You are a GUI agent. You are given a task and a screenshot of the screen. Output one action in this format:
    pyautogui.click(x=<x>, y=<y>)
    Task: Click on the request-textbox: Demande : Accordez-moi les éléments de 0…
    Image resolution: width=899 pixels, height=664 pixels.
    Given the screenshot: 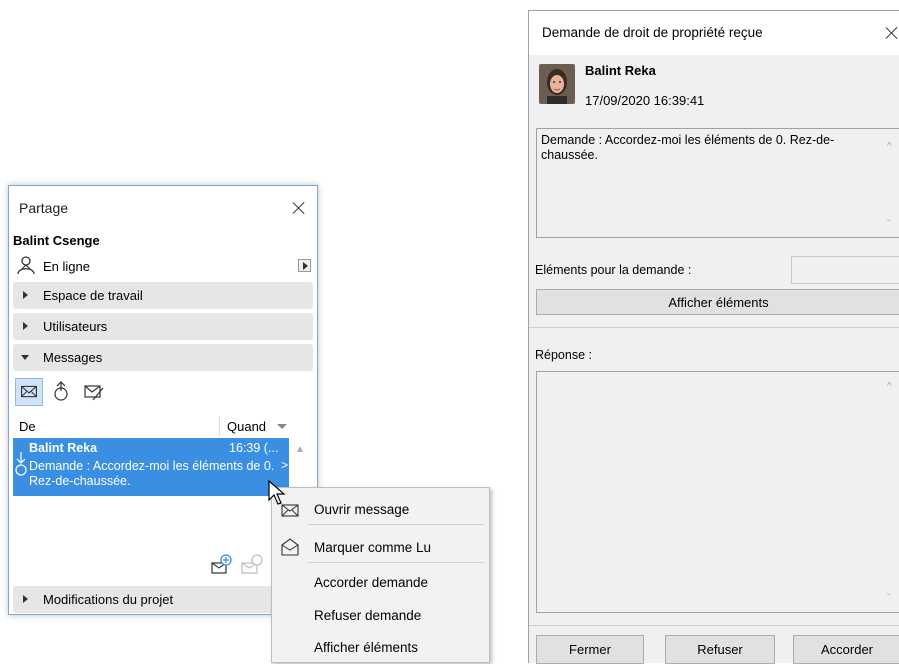 What is the action you would take?
    pyautogui.click(x=717, y=183)
    